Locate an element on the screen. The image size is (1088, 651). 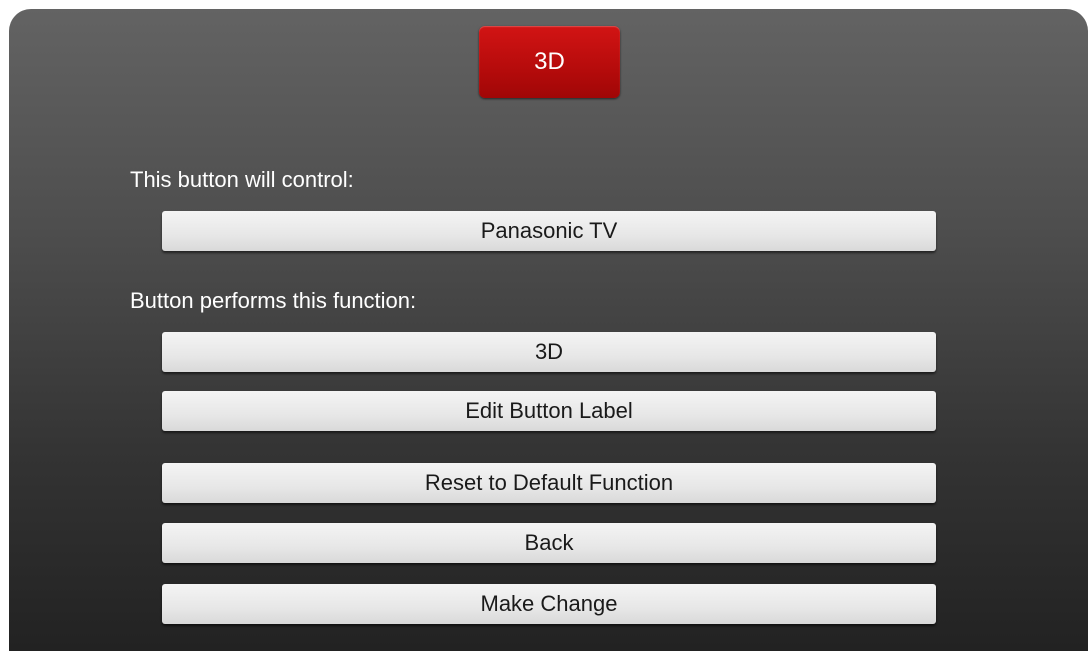
edit-button-label-button: Edit Button Label is located at coordinates (549, 411).